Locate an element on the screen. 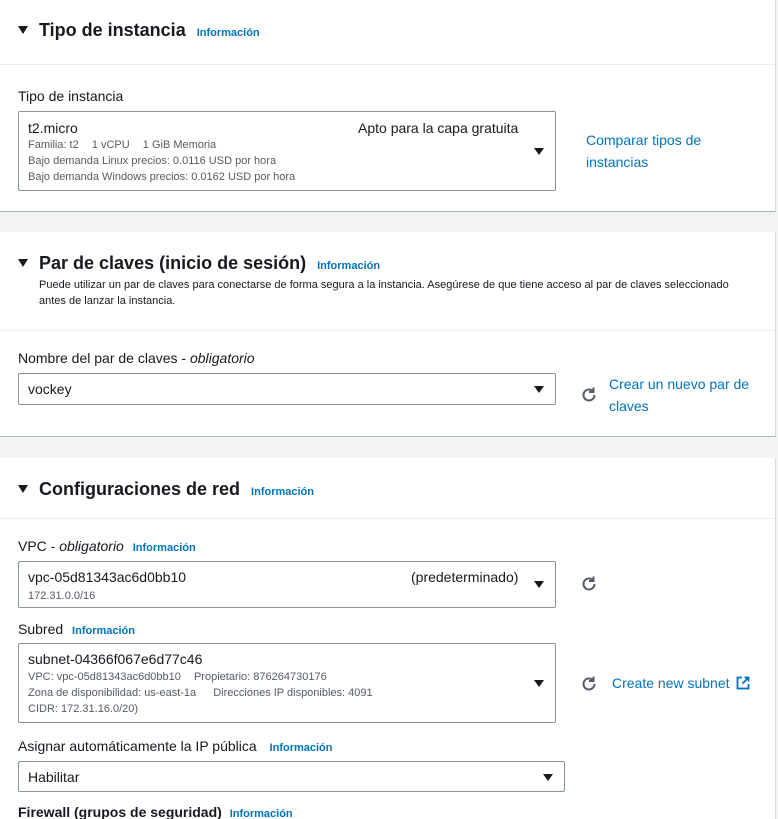 The image size is (778, 819). subnet-zone: Zona de disponibilidad: us-east-1a is located at coordinates (112, 693).